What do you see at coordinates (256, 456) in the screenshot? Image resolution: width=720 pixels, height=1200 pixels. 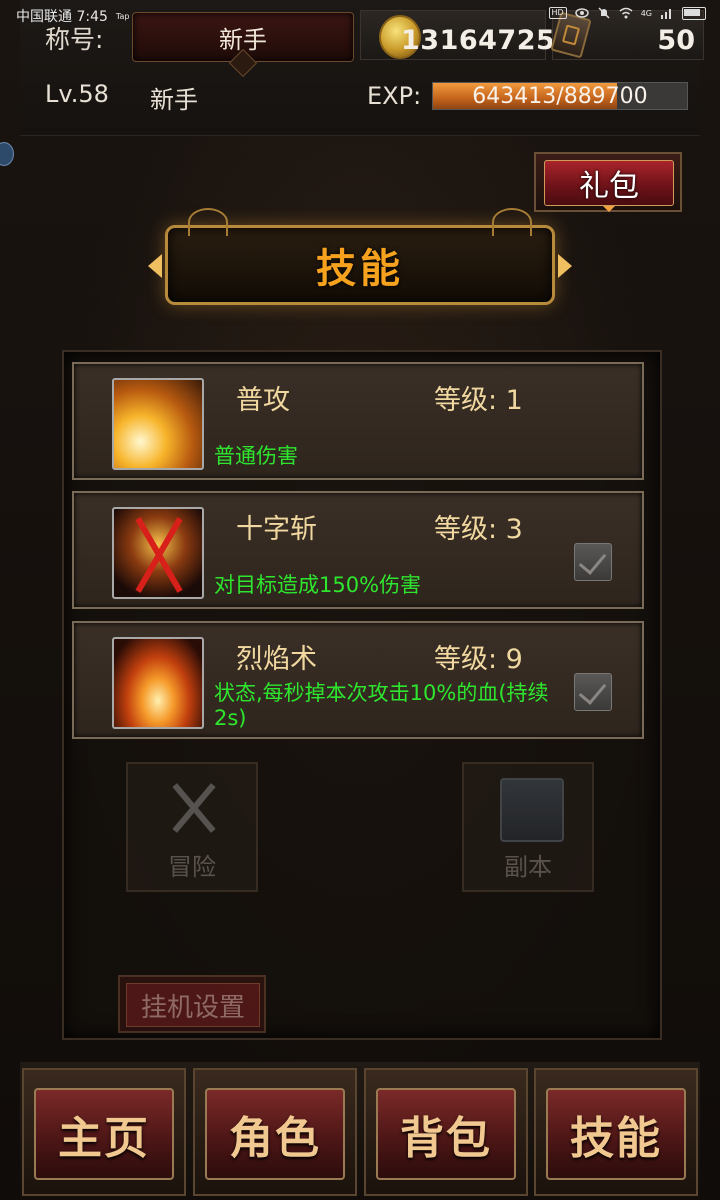 I see `skill-description: 普通伤害` at bounding box center [256, 456].